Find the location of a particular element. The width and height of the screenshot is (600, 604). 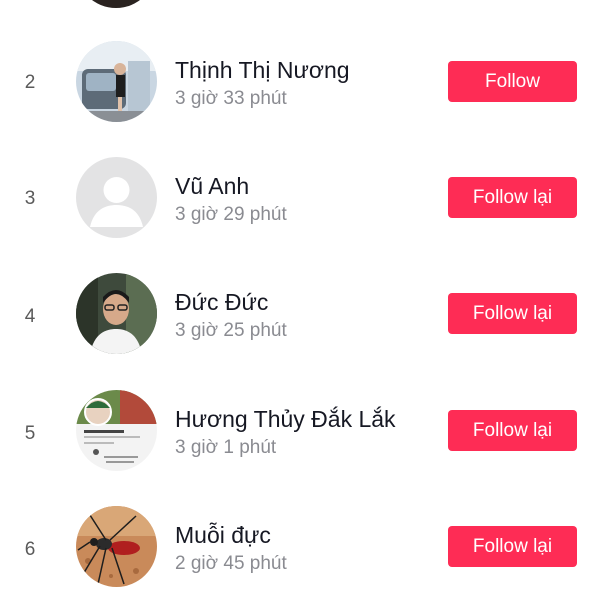

follow-time: 3 giờ 29 phút is located at coordinates (231, 214).